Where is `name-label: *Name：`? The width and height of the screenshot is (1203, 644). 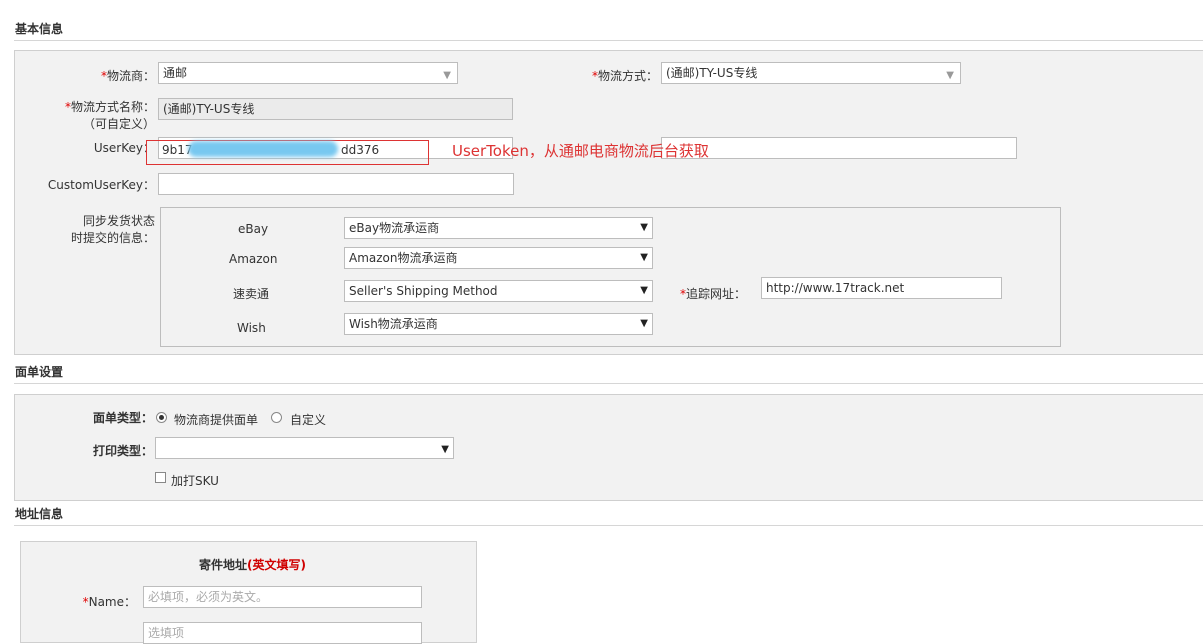
name-label: *Name： is located at coordinates (109, 602).